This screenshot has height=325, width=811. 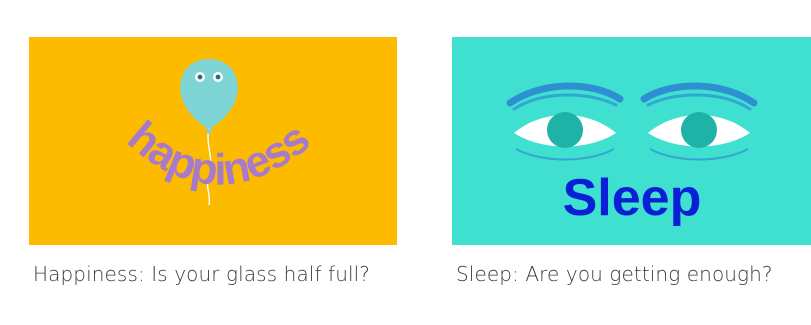 What do you see at coordinates (632, 198) in the screenshot?
I see `sleep-image-text: Sleep` at bounding box center [632, 198].